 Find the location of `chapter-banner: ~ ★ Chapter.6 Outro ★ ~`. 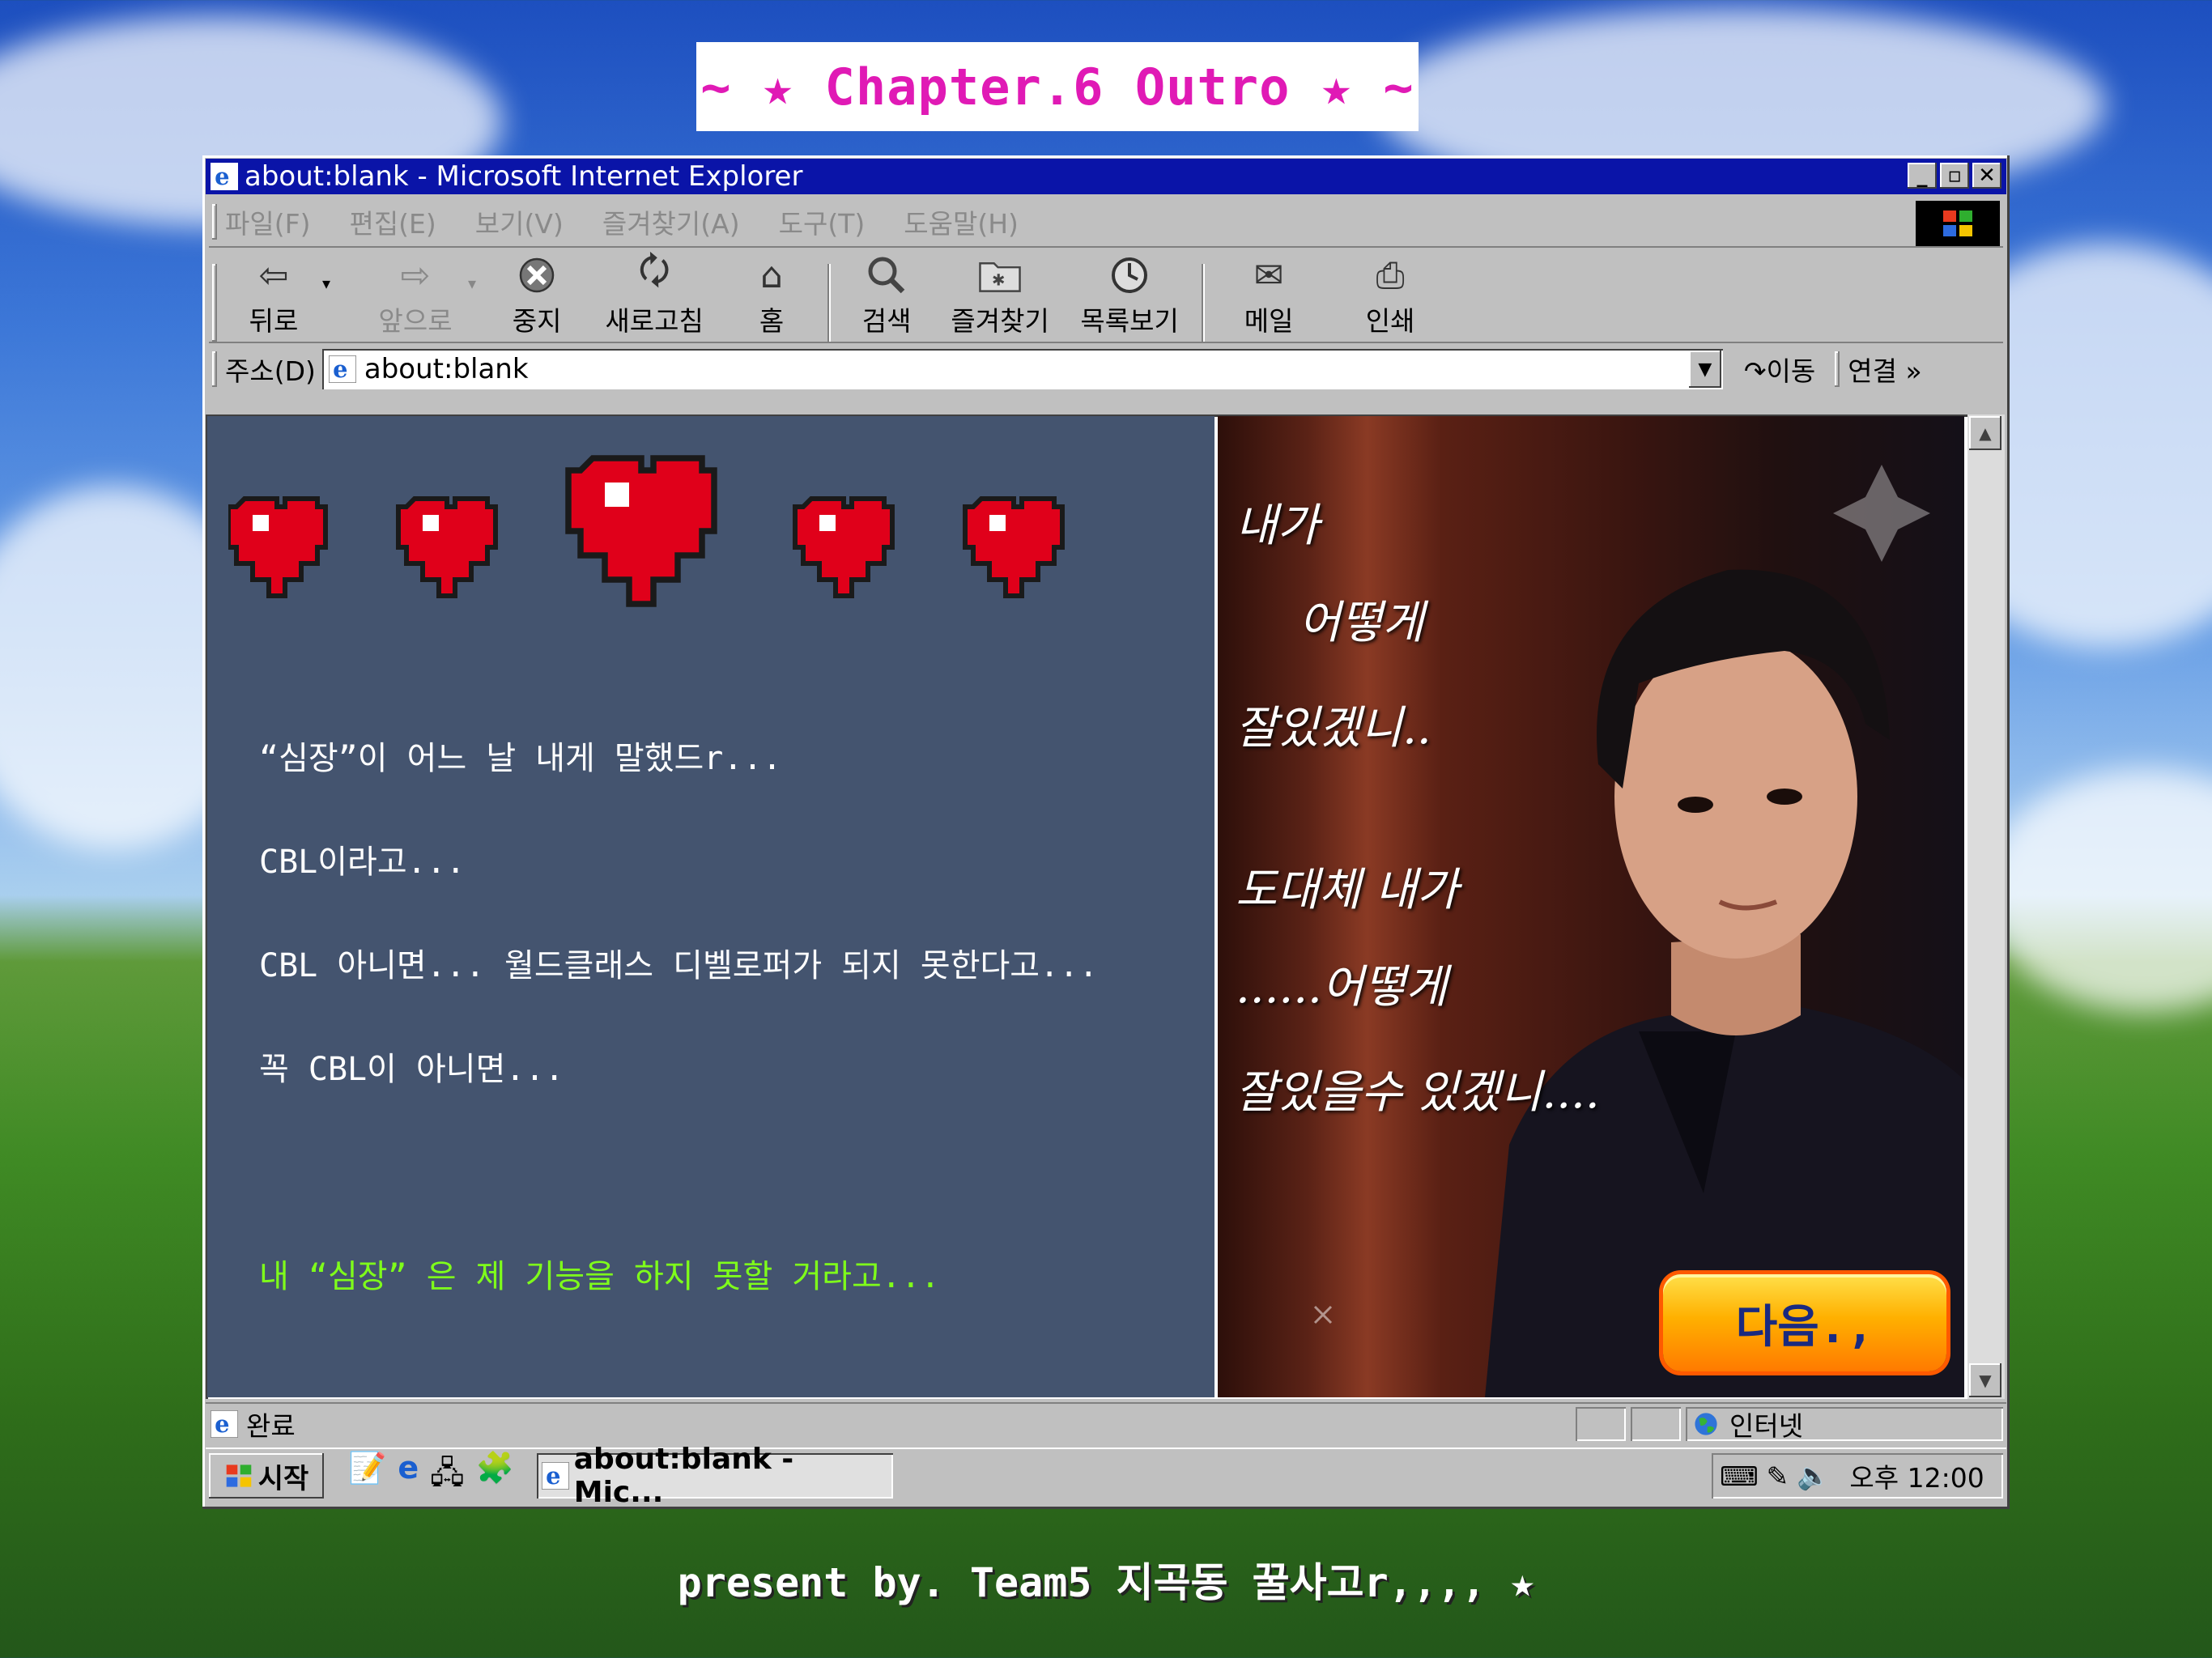

chapter-banner: ~ ★ Chapter.6 Outro ★ ~ is located at coordinates (1057, 86).